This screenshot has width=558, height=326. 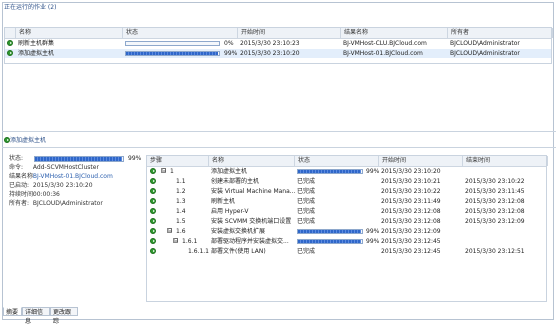 What do you see at coordinates (270, 43) in the screenshot?
I see `job-start: 2015/3/30 23:10:23` at bounding box center [270, 43].